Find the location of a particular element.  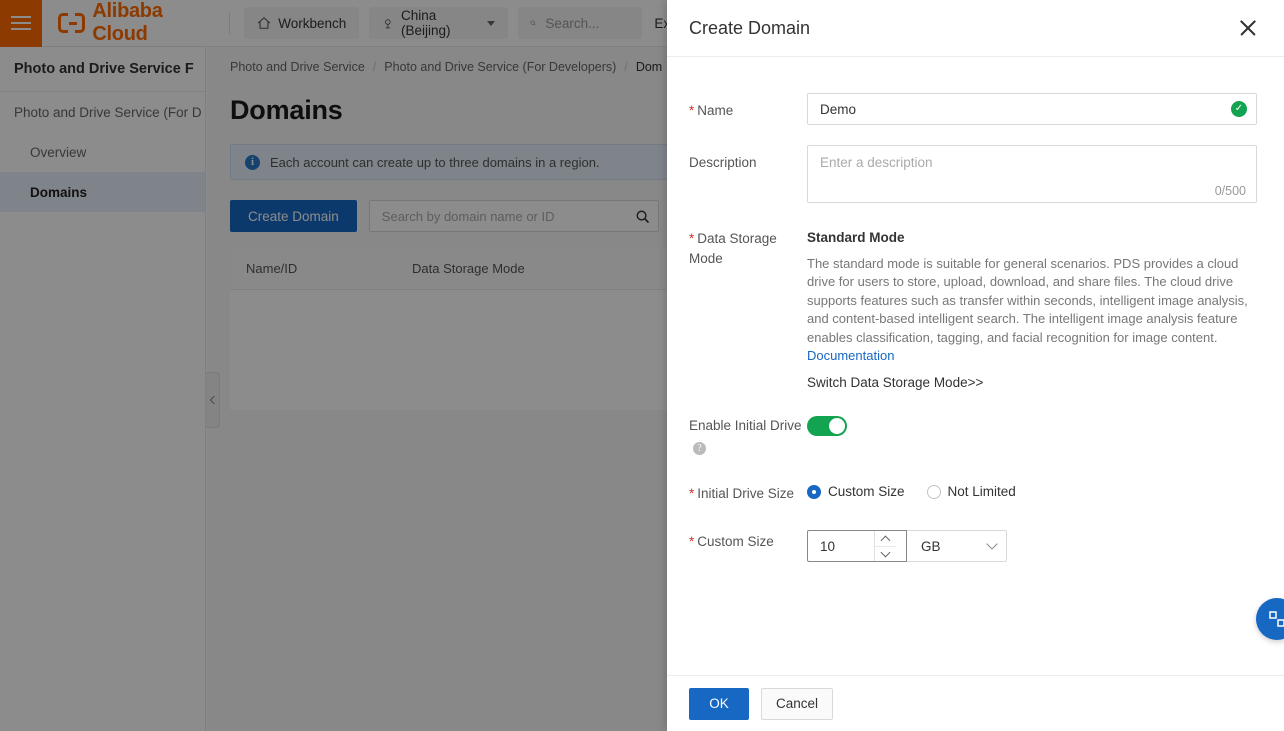

description-wrapper: 0/500 is located at coordinates (1032, 174).